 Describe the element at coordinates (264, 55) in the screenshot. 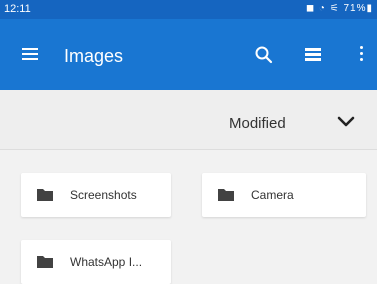

I see `search-icon` at that location.